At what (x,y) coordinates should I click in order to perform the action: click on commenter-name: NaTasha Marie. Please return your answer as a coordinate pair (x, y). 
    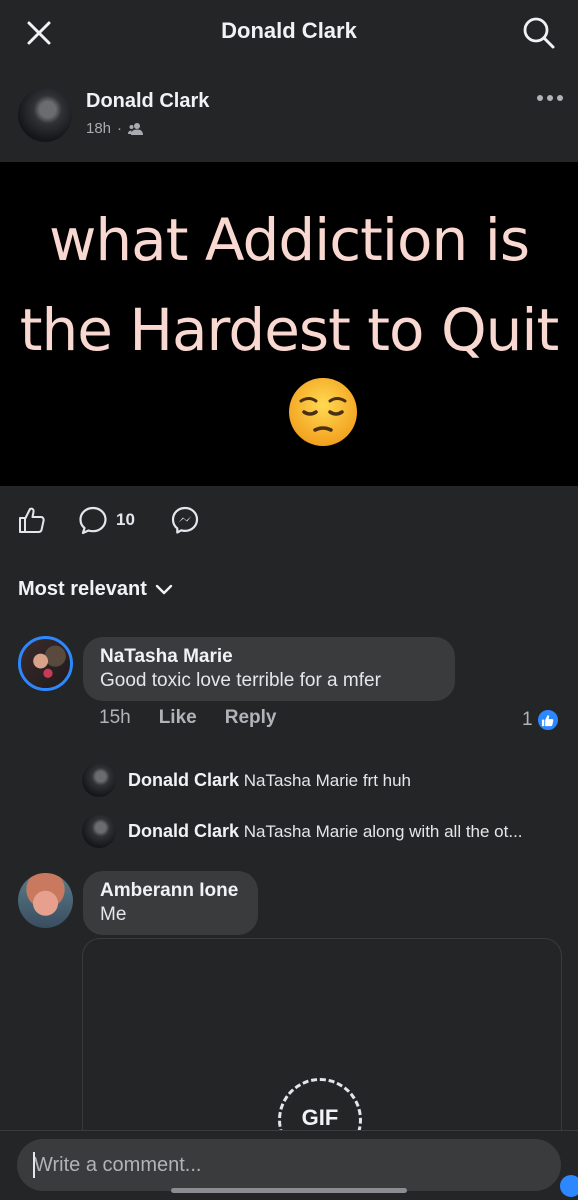
    Looking at the image, I should click on (268, 657).